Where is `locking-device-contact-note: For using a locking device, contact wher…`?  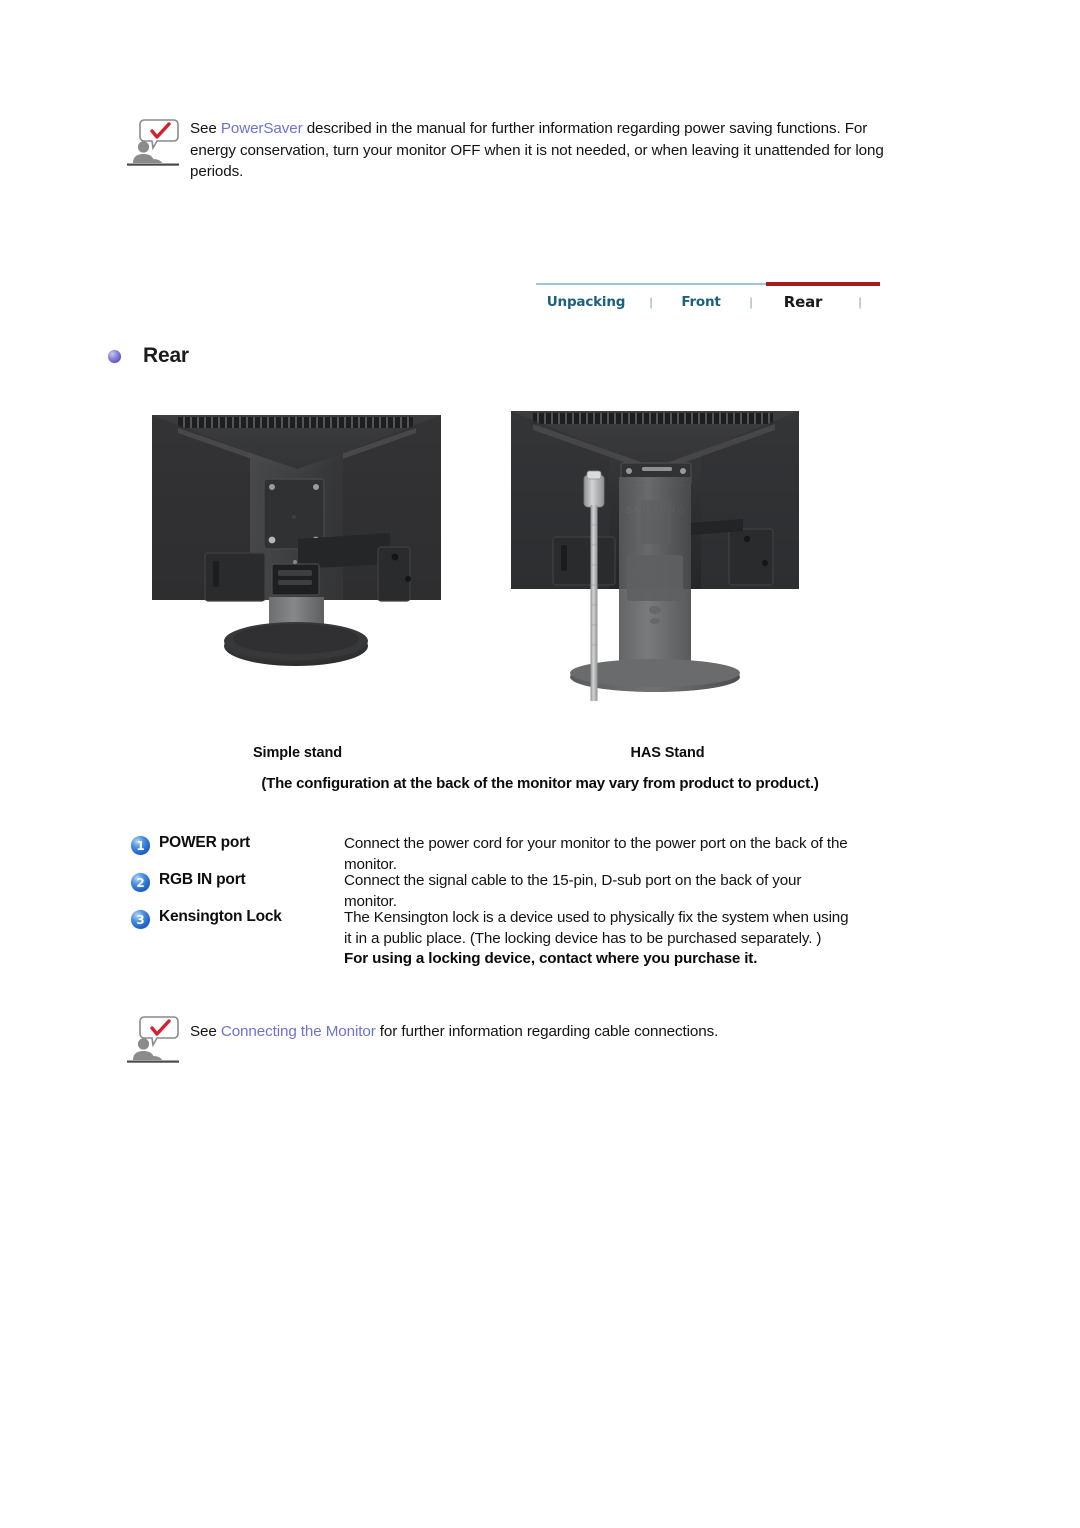 locking-device-contact-note: For using a locking device, contact wher… is located at coordinates (551, 958).